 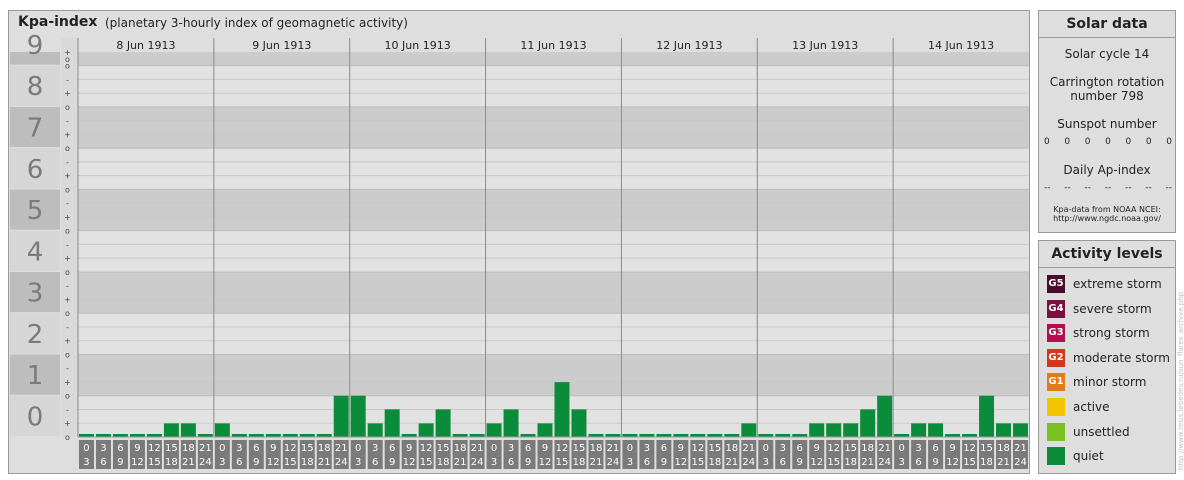 What do you see at coordinates (35, 376) in the screenshot?
I see `y-level-label: 1` at bounding box center [35, 376].